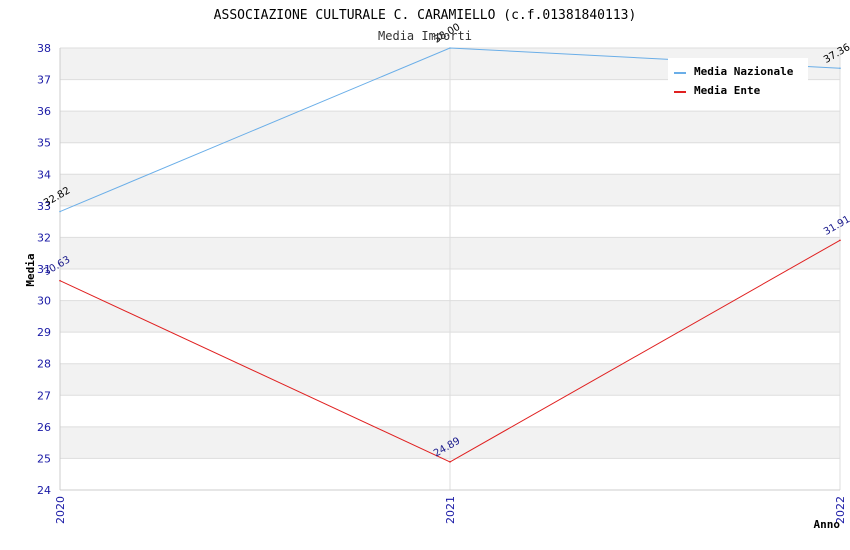 This screenshot has height=550, width=850. What do you see at coordinates (827, 524) in the screenshot?
I see `x-axis-label: Anno` at bounding box center [827, 524].